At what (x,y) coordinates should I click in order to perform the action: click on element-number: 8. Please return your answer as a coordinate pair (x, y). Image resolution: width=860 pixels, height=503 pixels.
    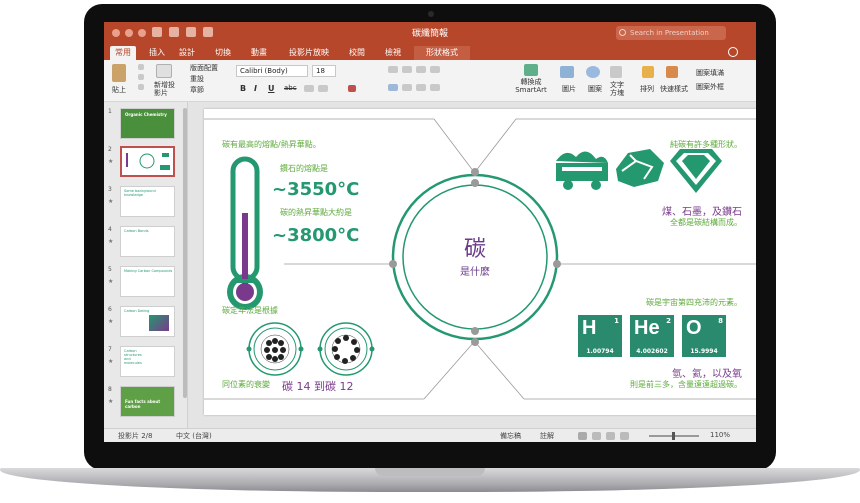
    Looking at the image, I should click on (720, 321).